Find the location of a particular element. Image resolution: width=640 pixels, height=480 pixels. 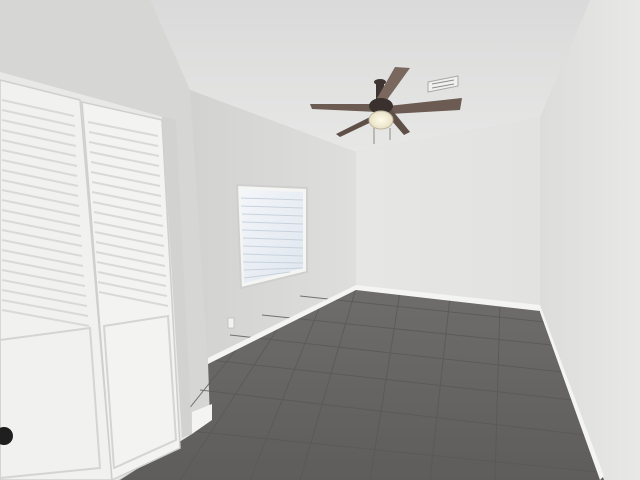

fan-light is located at coordinates (381, 120).